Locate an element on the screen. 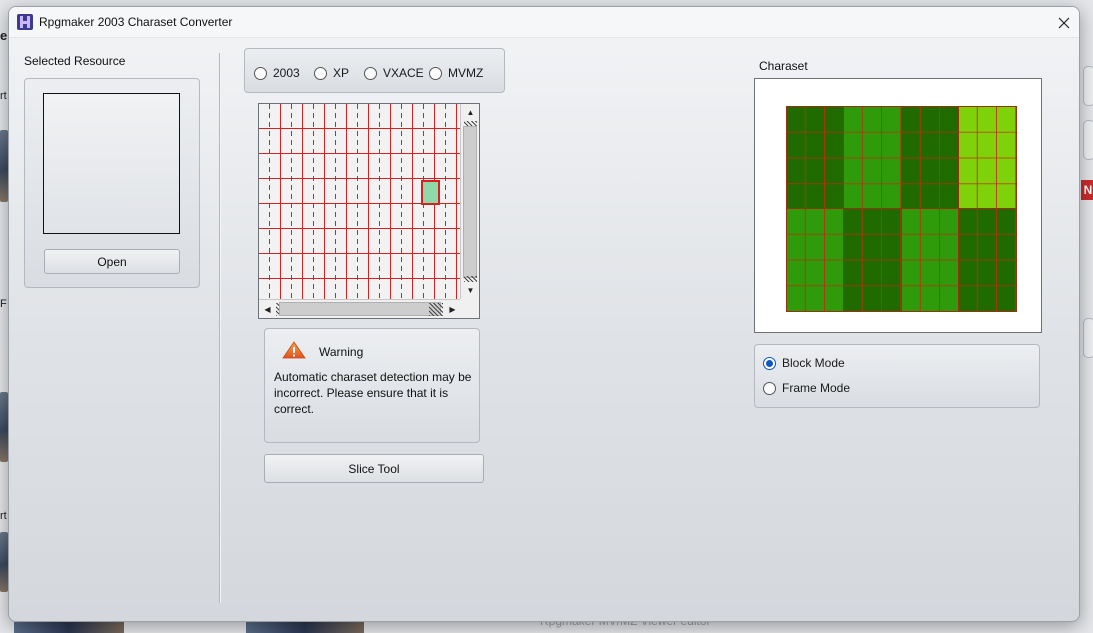 This screenshot has height=633, width=1093. mode-radio-label: Frame Mode is located at coordinates (816, 388).